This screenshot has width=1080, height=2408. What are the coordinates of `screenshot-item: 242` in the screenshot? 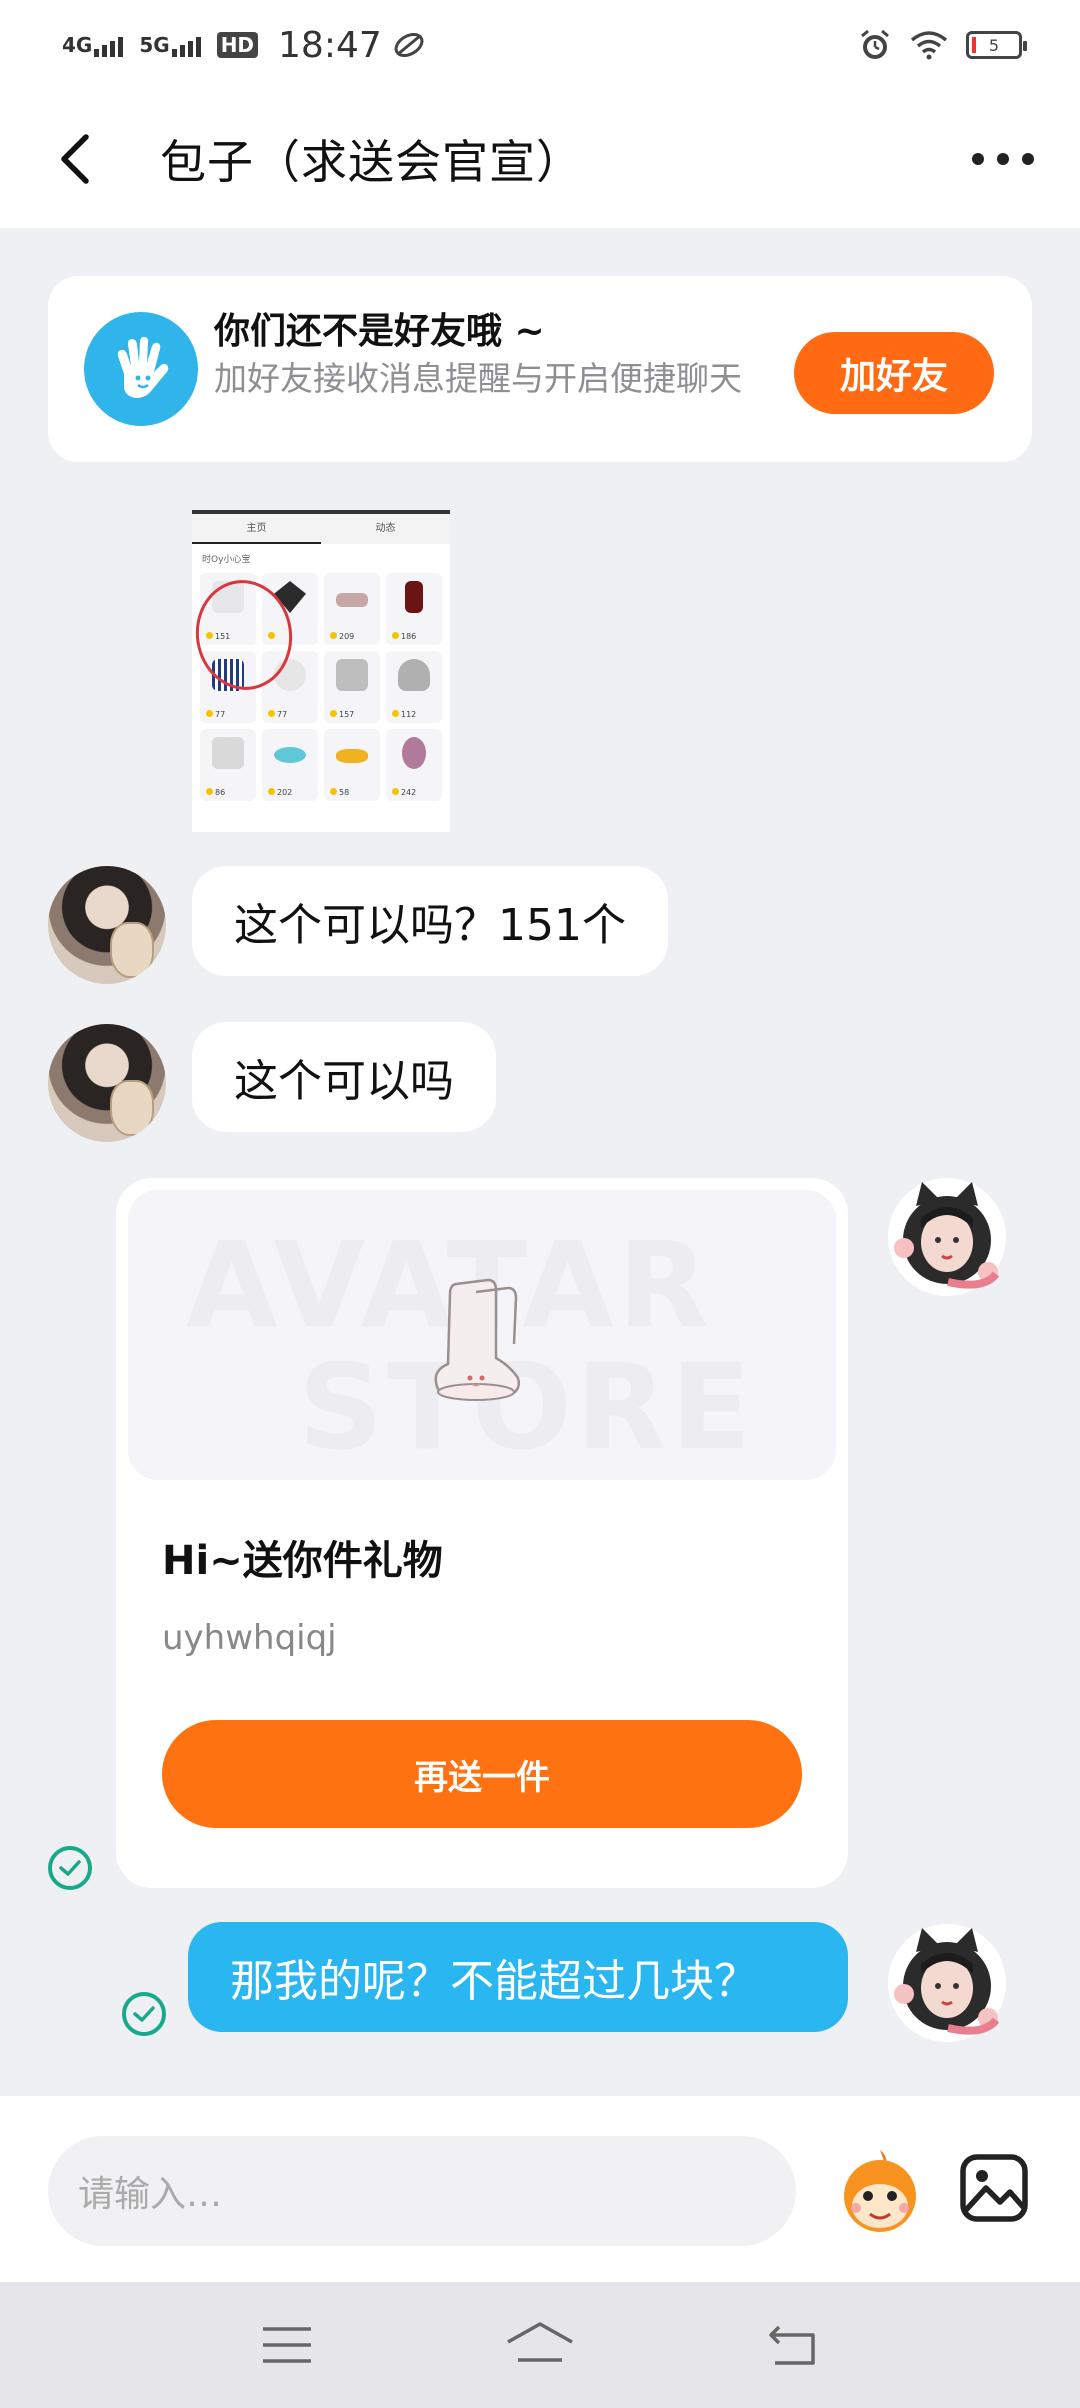 It's located at (414, 765).